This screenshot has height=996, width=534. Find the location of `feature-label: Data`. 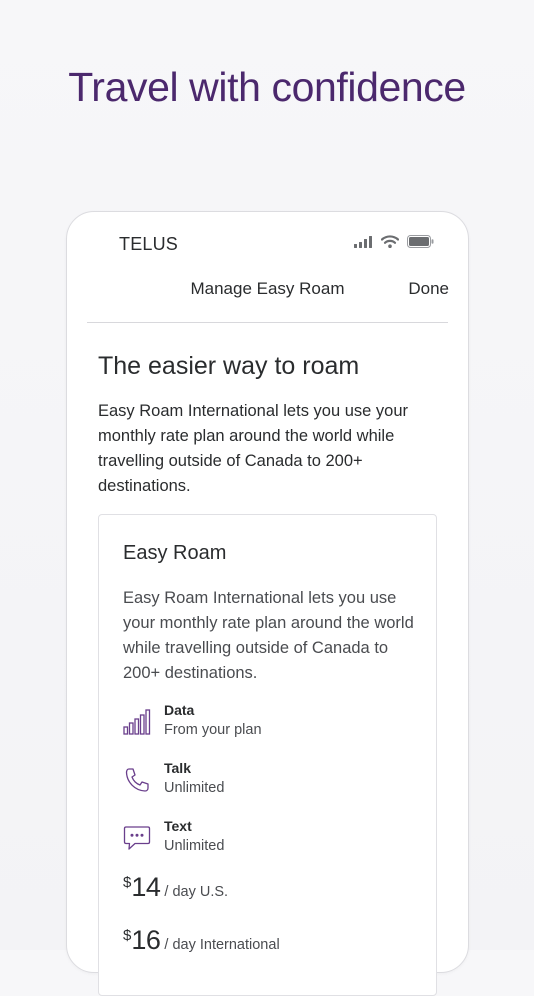

feature-label: Data is located at coordinates (179, 710).